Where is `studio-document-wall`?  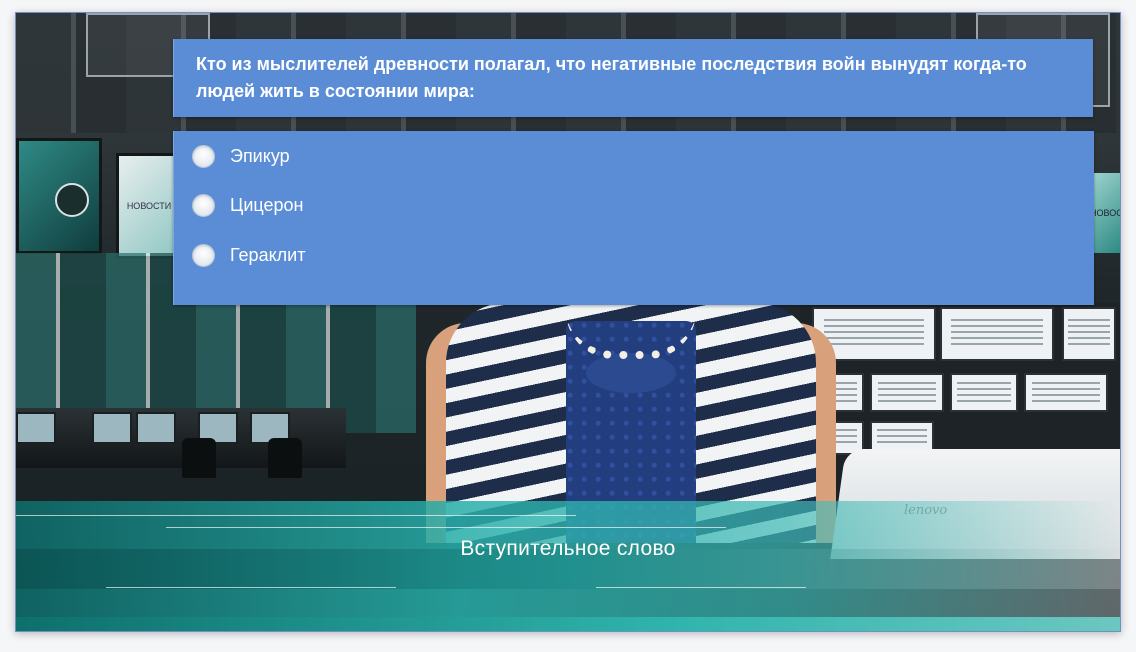 studio-document-wall is located at coordinates (960, 383).